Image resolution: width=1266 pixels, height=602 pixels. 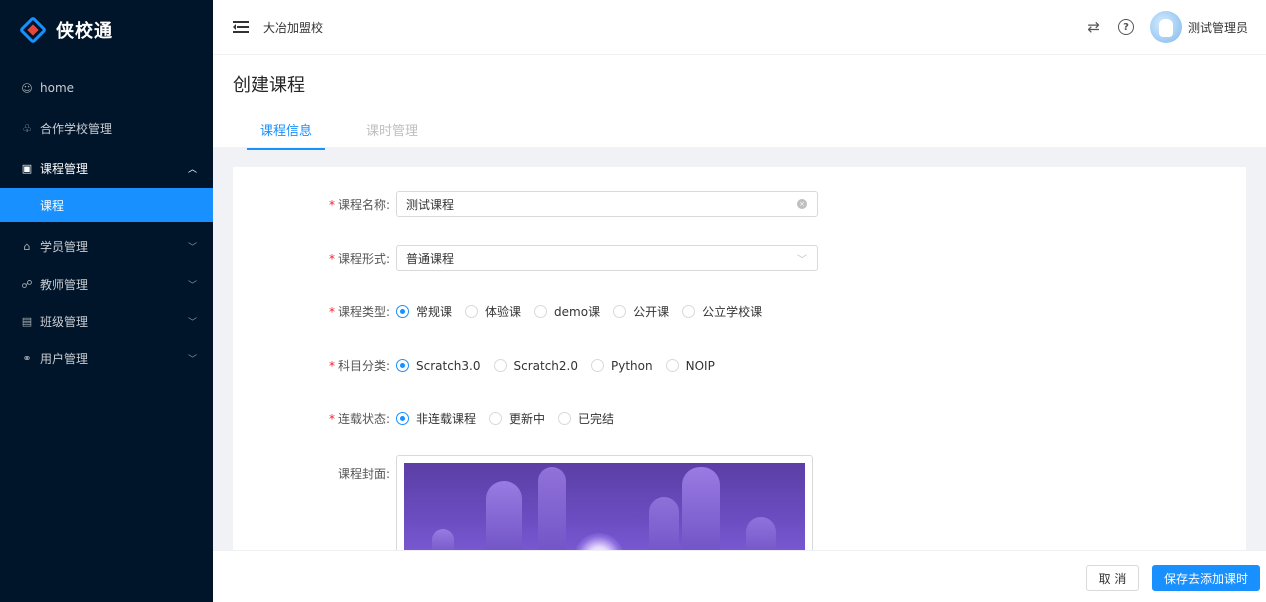 I want to click on app-logo: 侠校通, so click(x=106, y=30).